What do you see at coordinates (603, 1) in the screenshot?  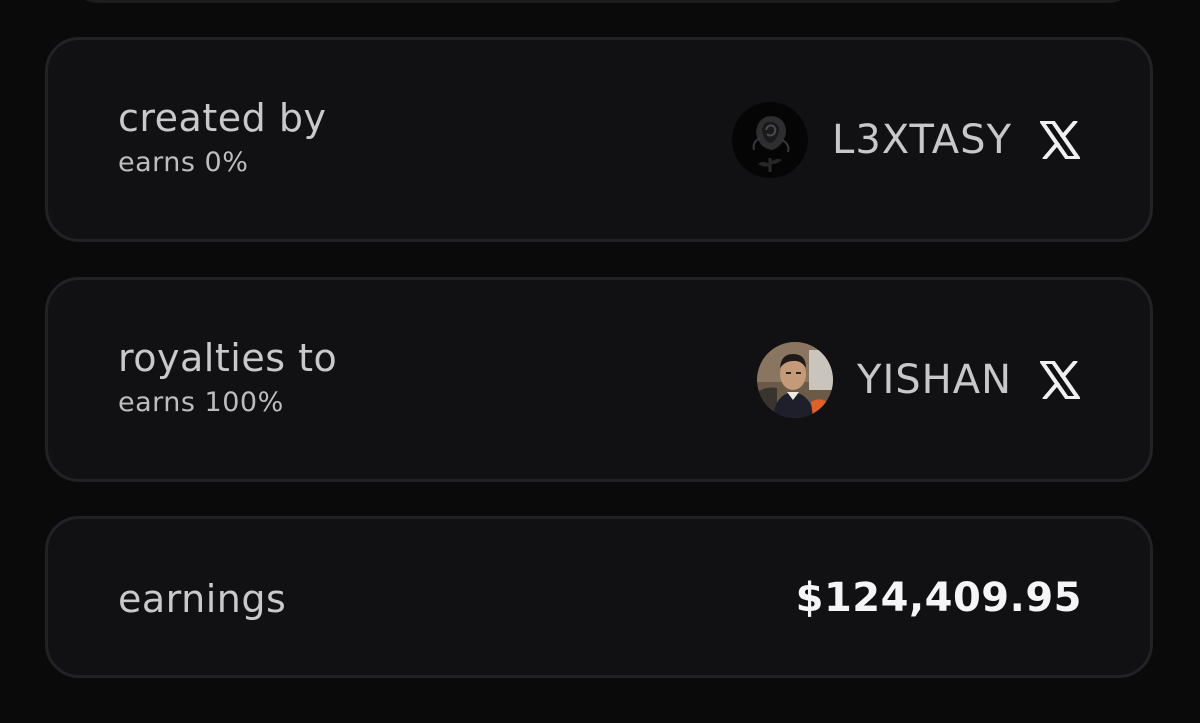 I see `previous-card-edge` at bounding box center [603, 1].